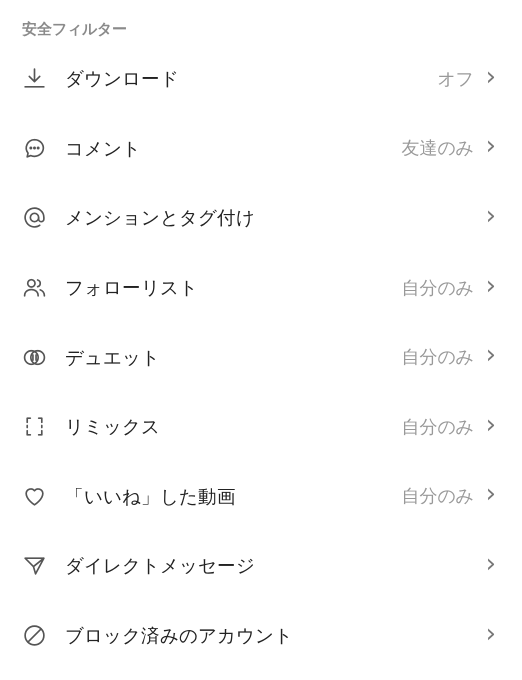 This screenshot has height=680, width=522. Describe the element at coordinates (456, 79) in the screenshot. I see `row-value: オフ` at that location.